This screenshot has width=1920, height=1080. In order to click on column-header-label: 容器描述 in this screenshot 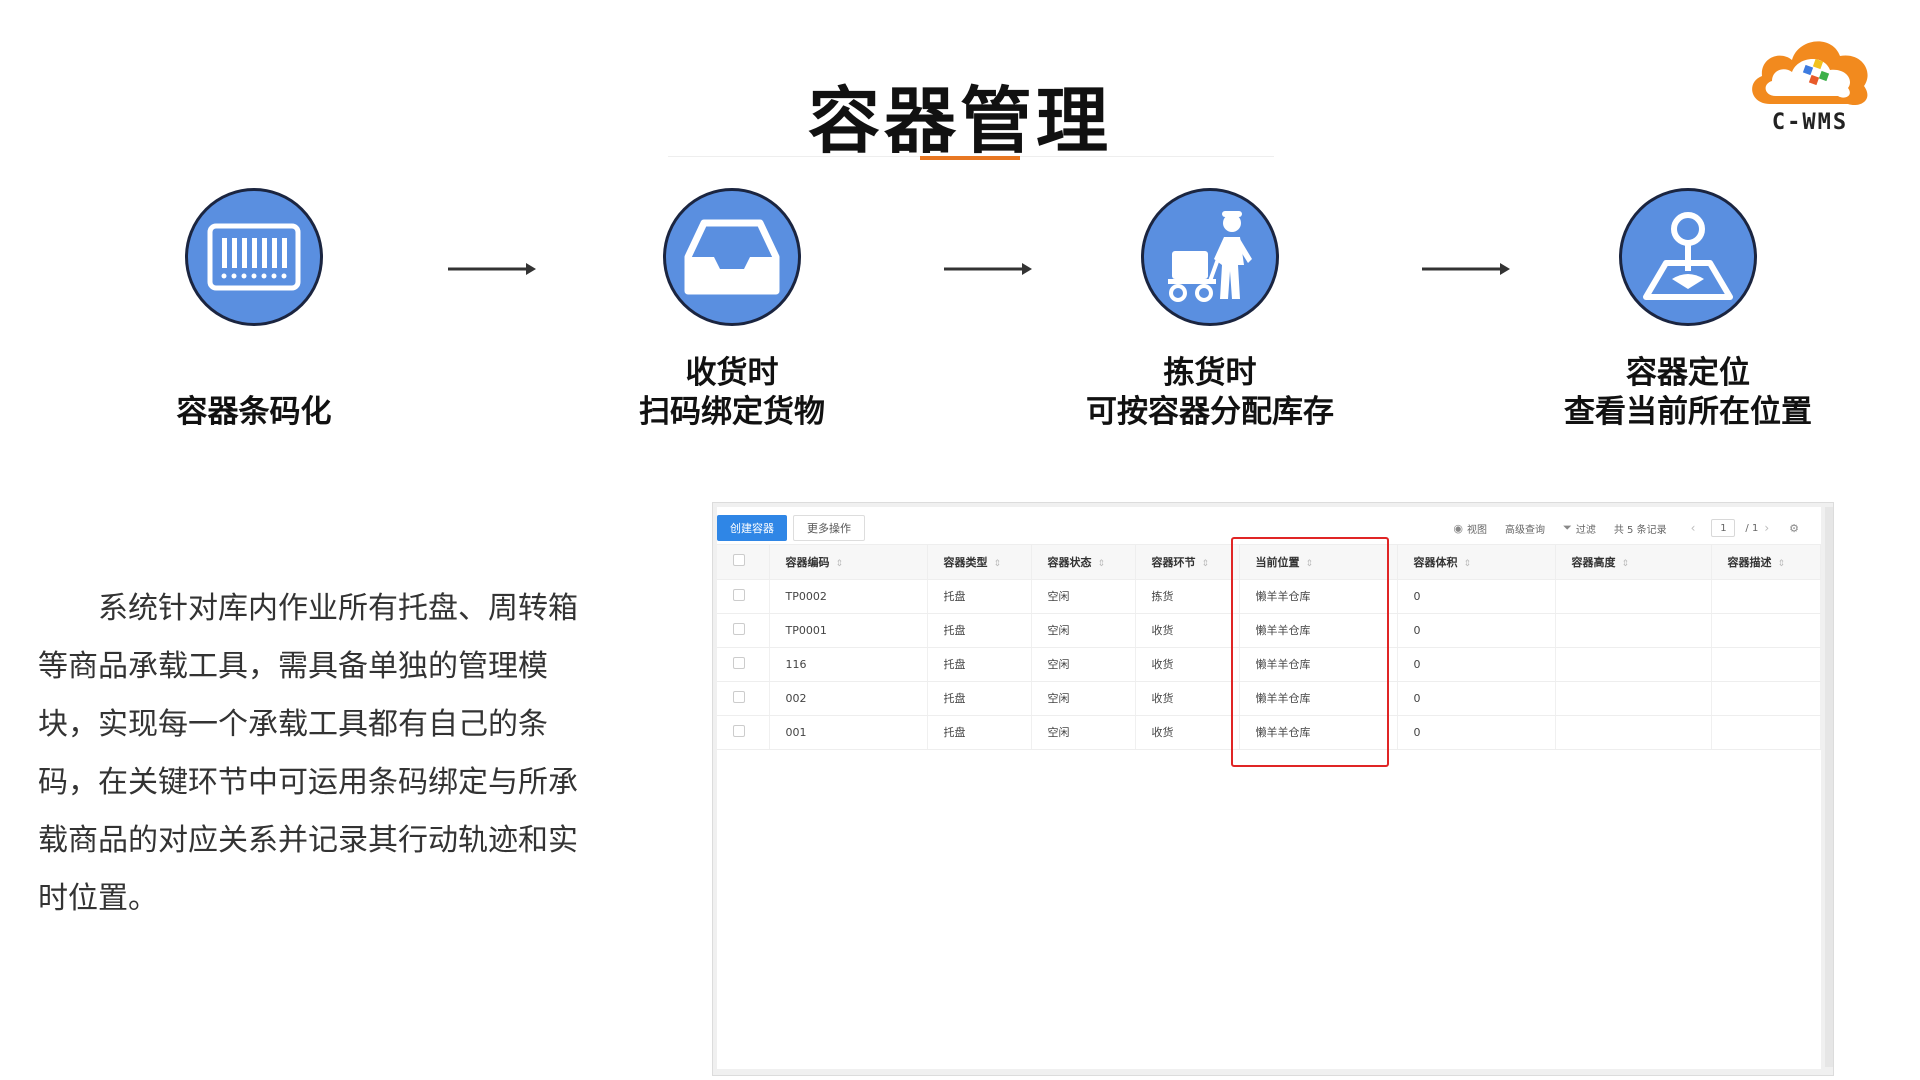, I will do `click(1749, 562)`.